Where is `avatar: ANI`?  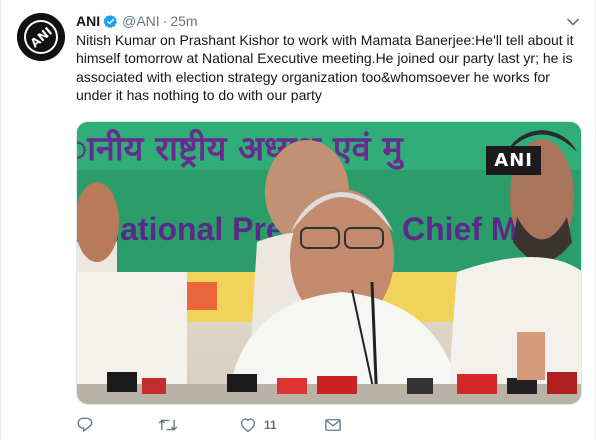 avatar: ANI is located at coordinates (41, 37).